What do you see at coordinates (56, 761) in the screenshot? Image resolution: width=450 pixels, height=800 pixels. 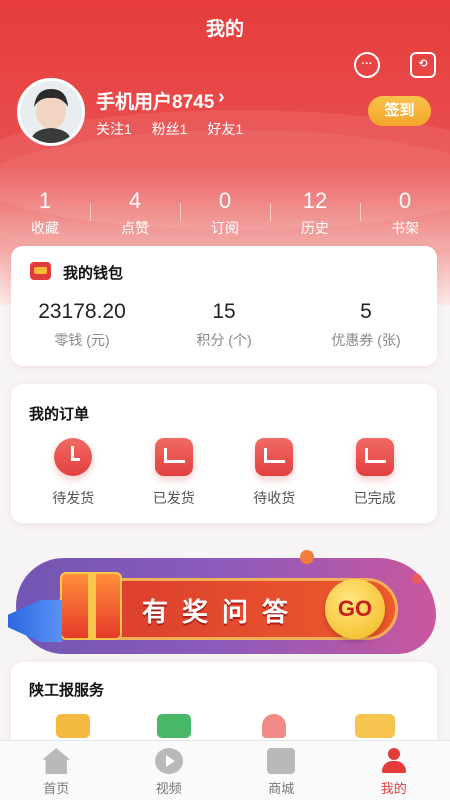 I see `home-icon` at bounding box center [56, 761].